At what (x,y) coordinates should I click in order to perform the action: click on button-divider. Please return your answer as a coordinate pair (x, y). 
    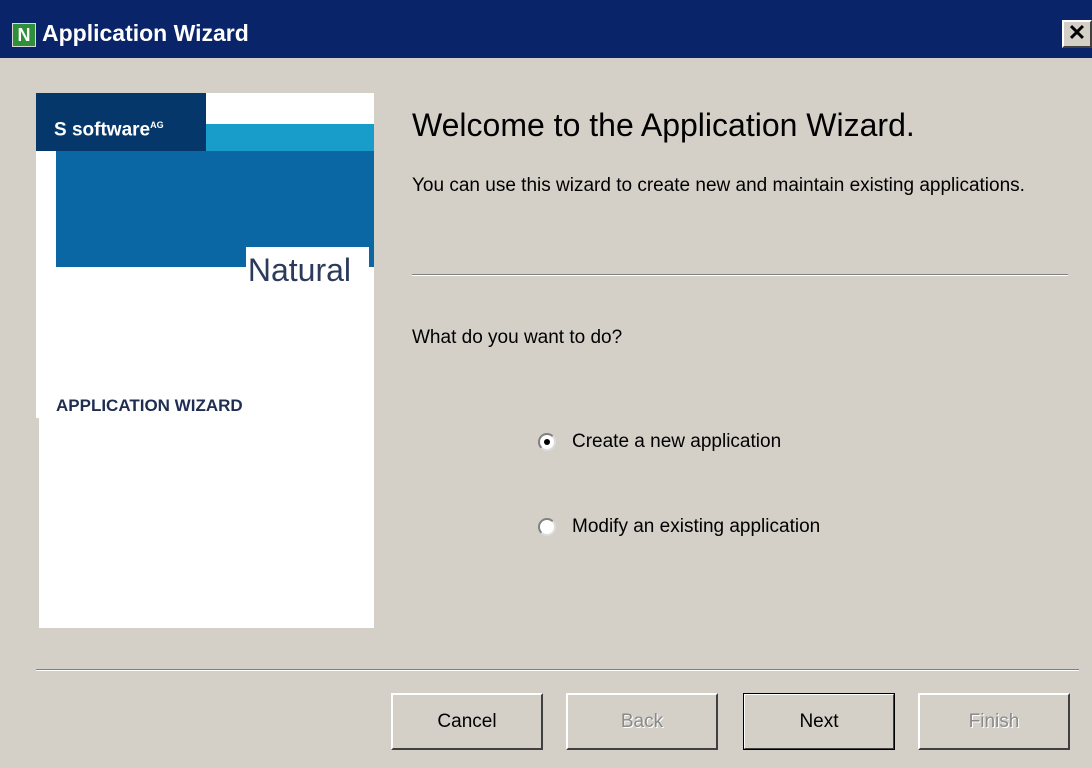
    Looking at the image, I should click on (557, 670).